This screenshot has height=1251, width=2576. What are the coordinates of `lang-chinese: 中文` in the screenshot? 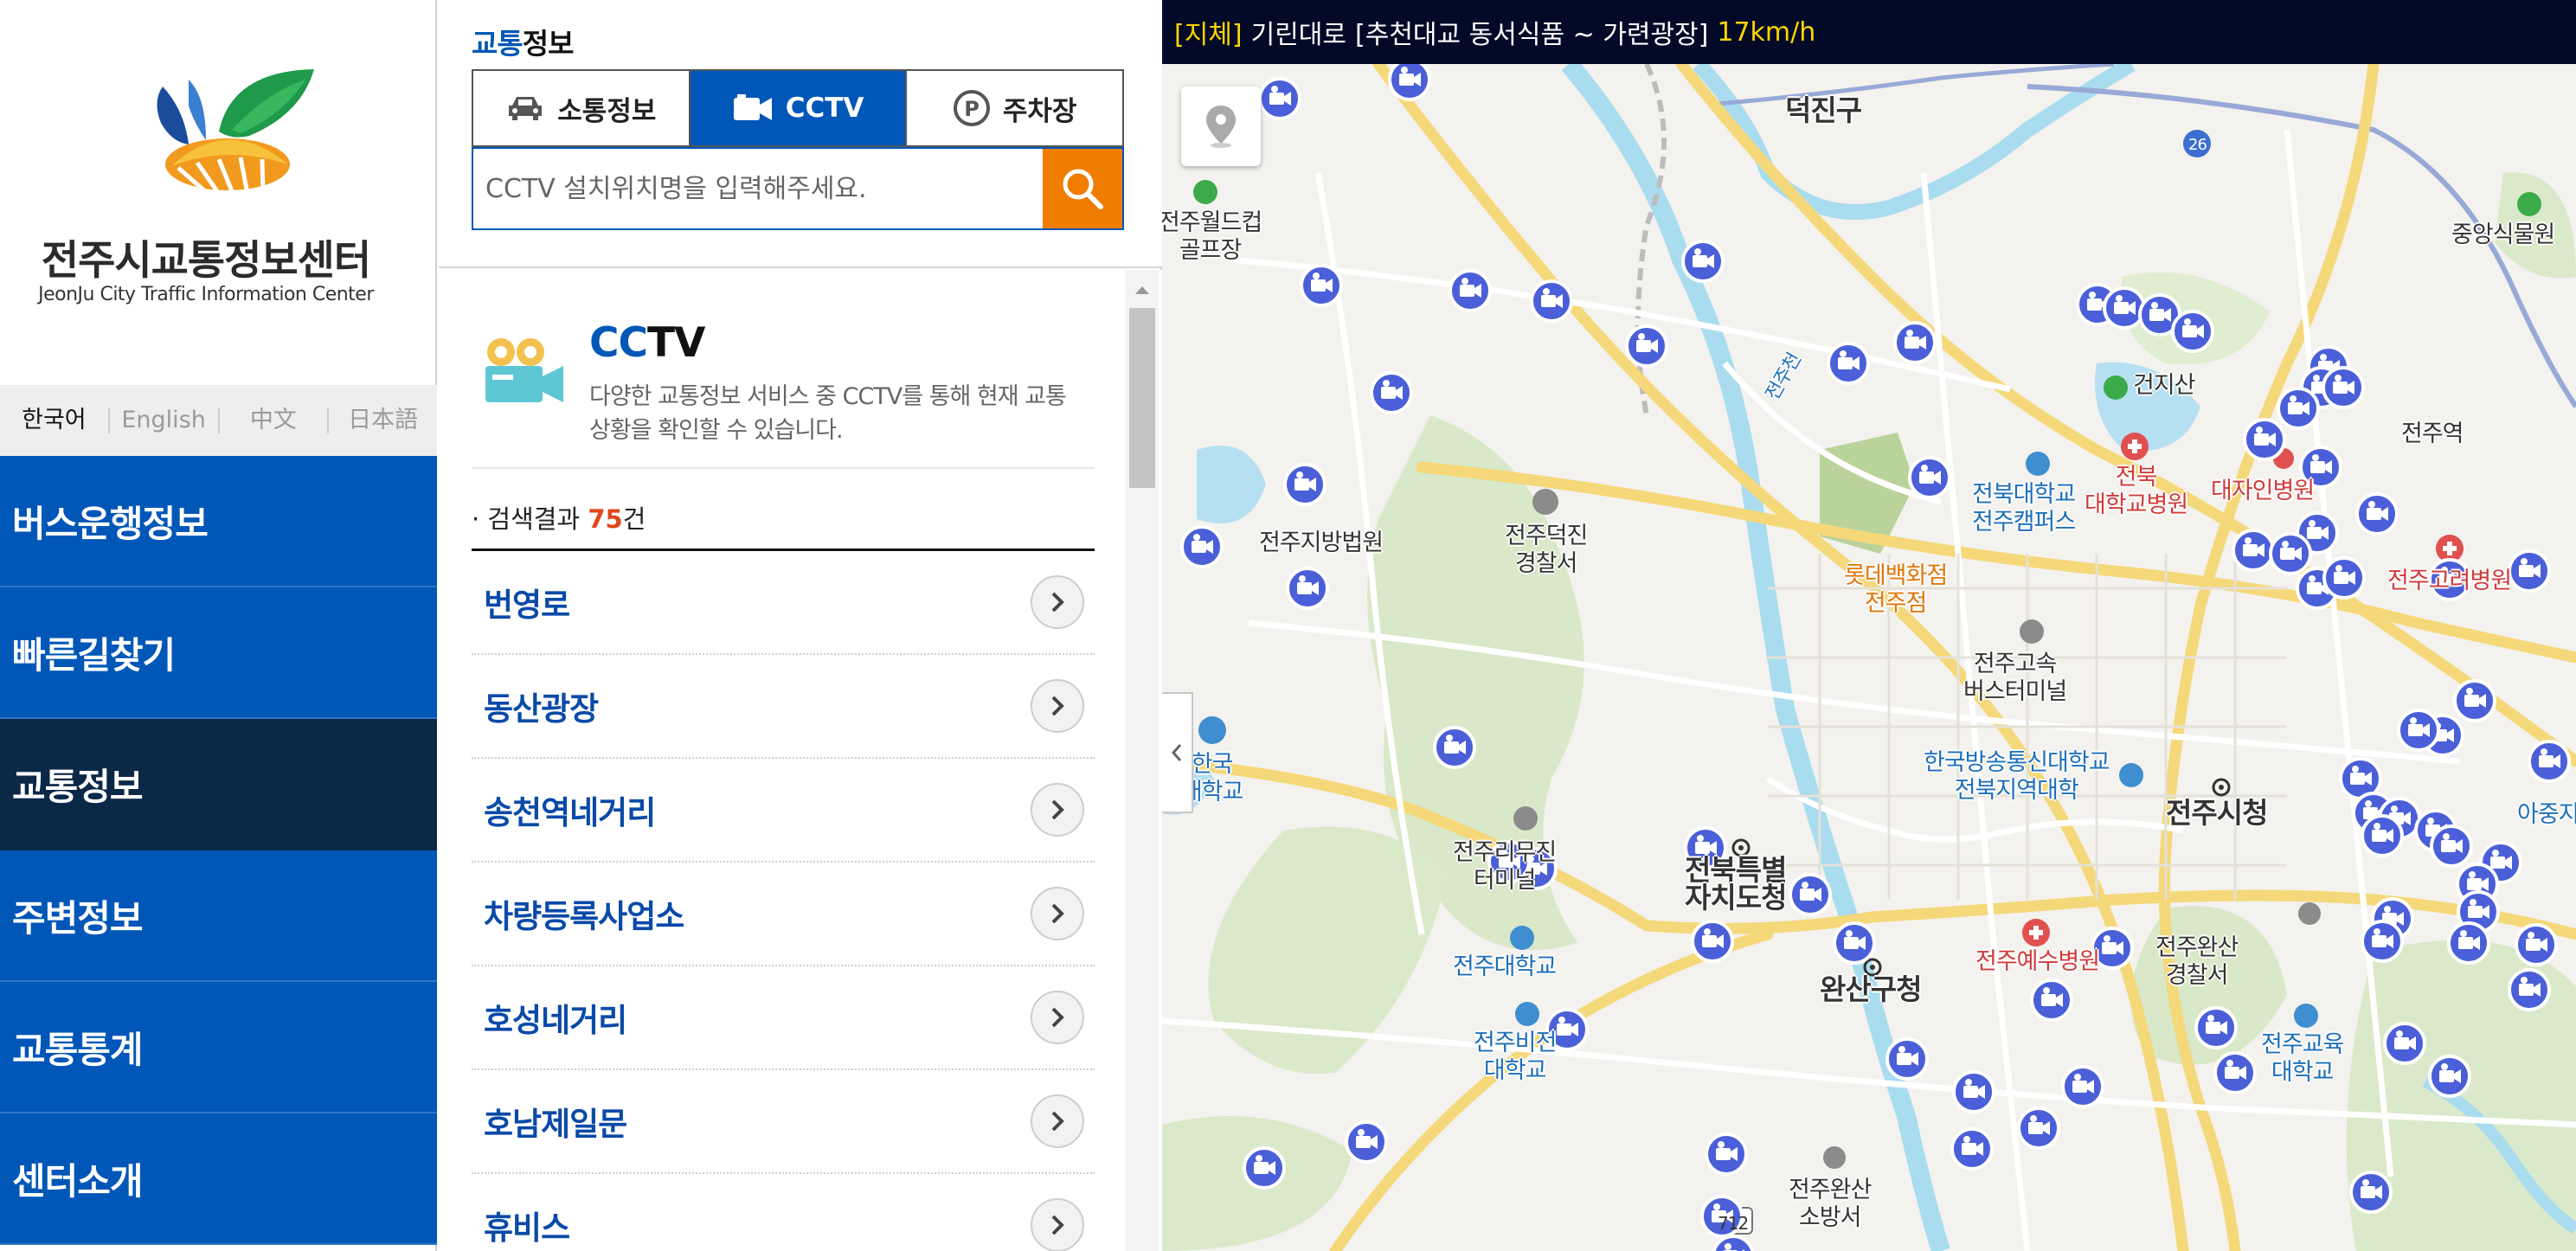 It's located at (272, 420).